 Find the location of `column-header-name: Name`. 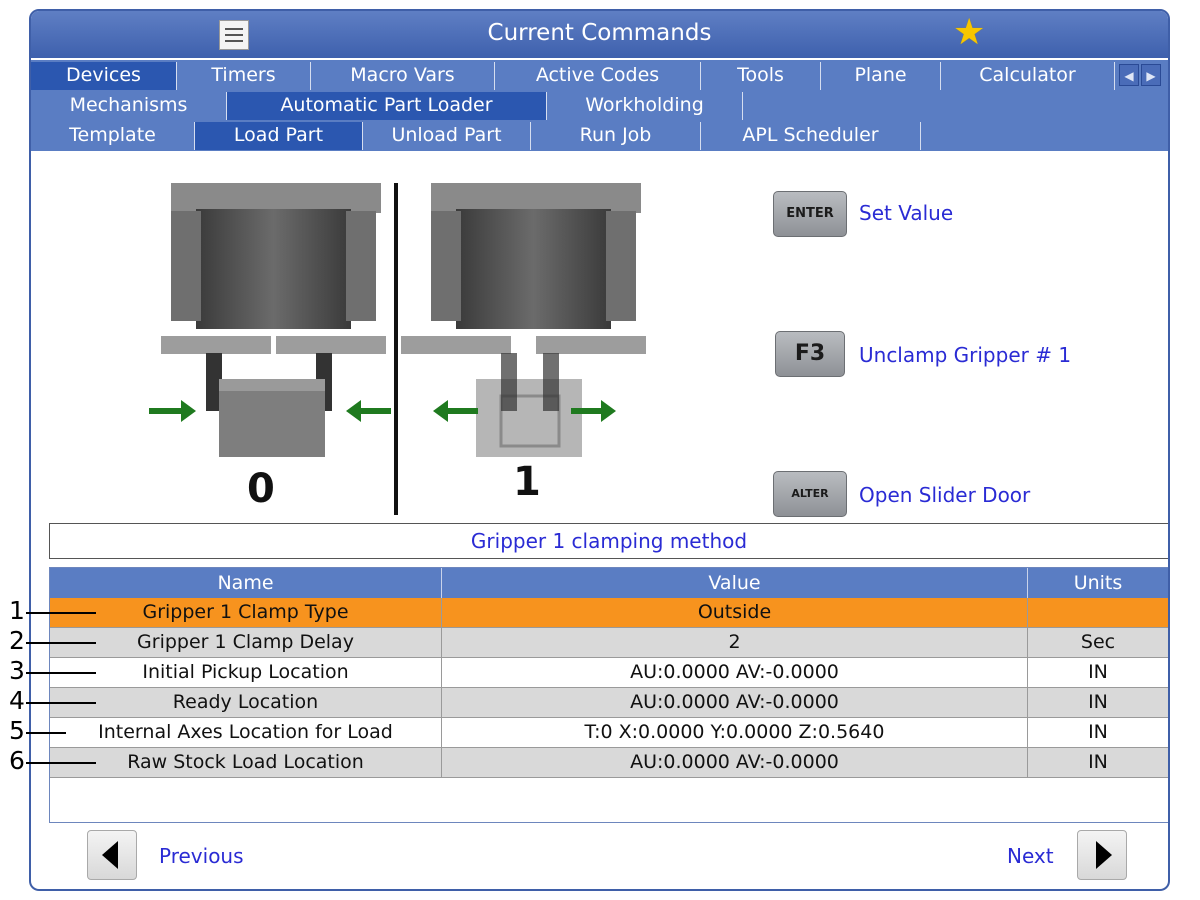

column-header-name: Name is located at coordinates (246, 583).